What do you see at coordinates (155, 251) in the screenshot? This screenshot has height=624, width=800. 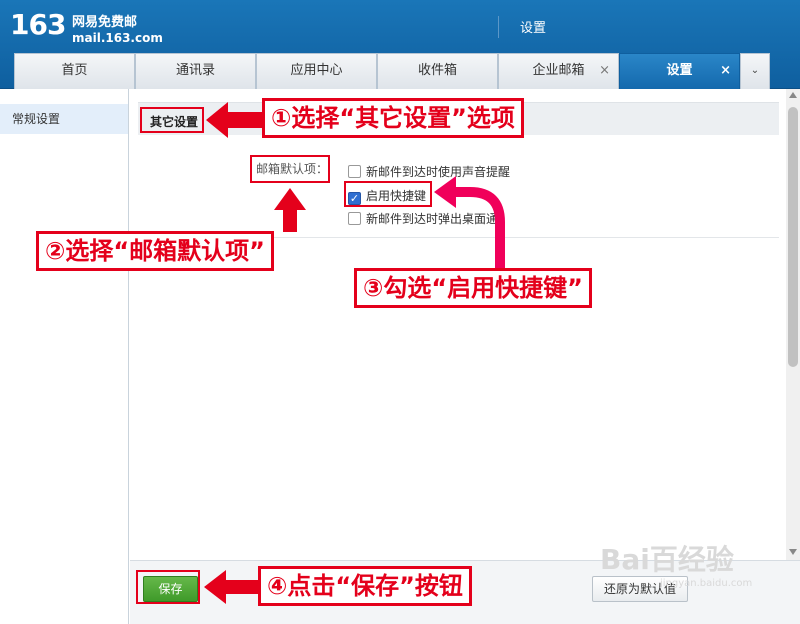 I see `callout-step-2: ②选择“邮箱默认项”` at bounding box center [155, 251].